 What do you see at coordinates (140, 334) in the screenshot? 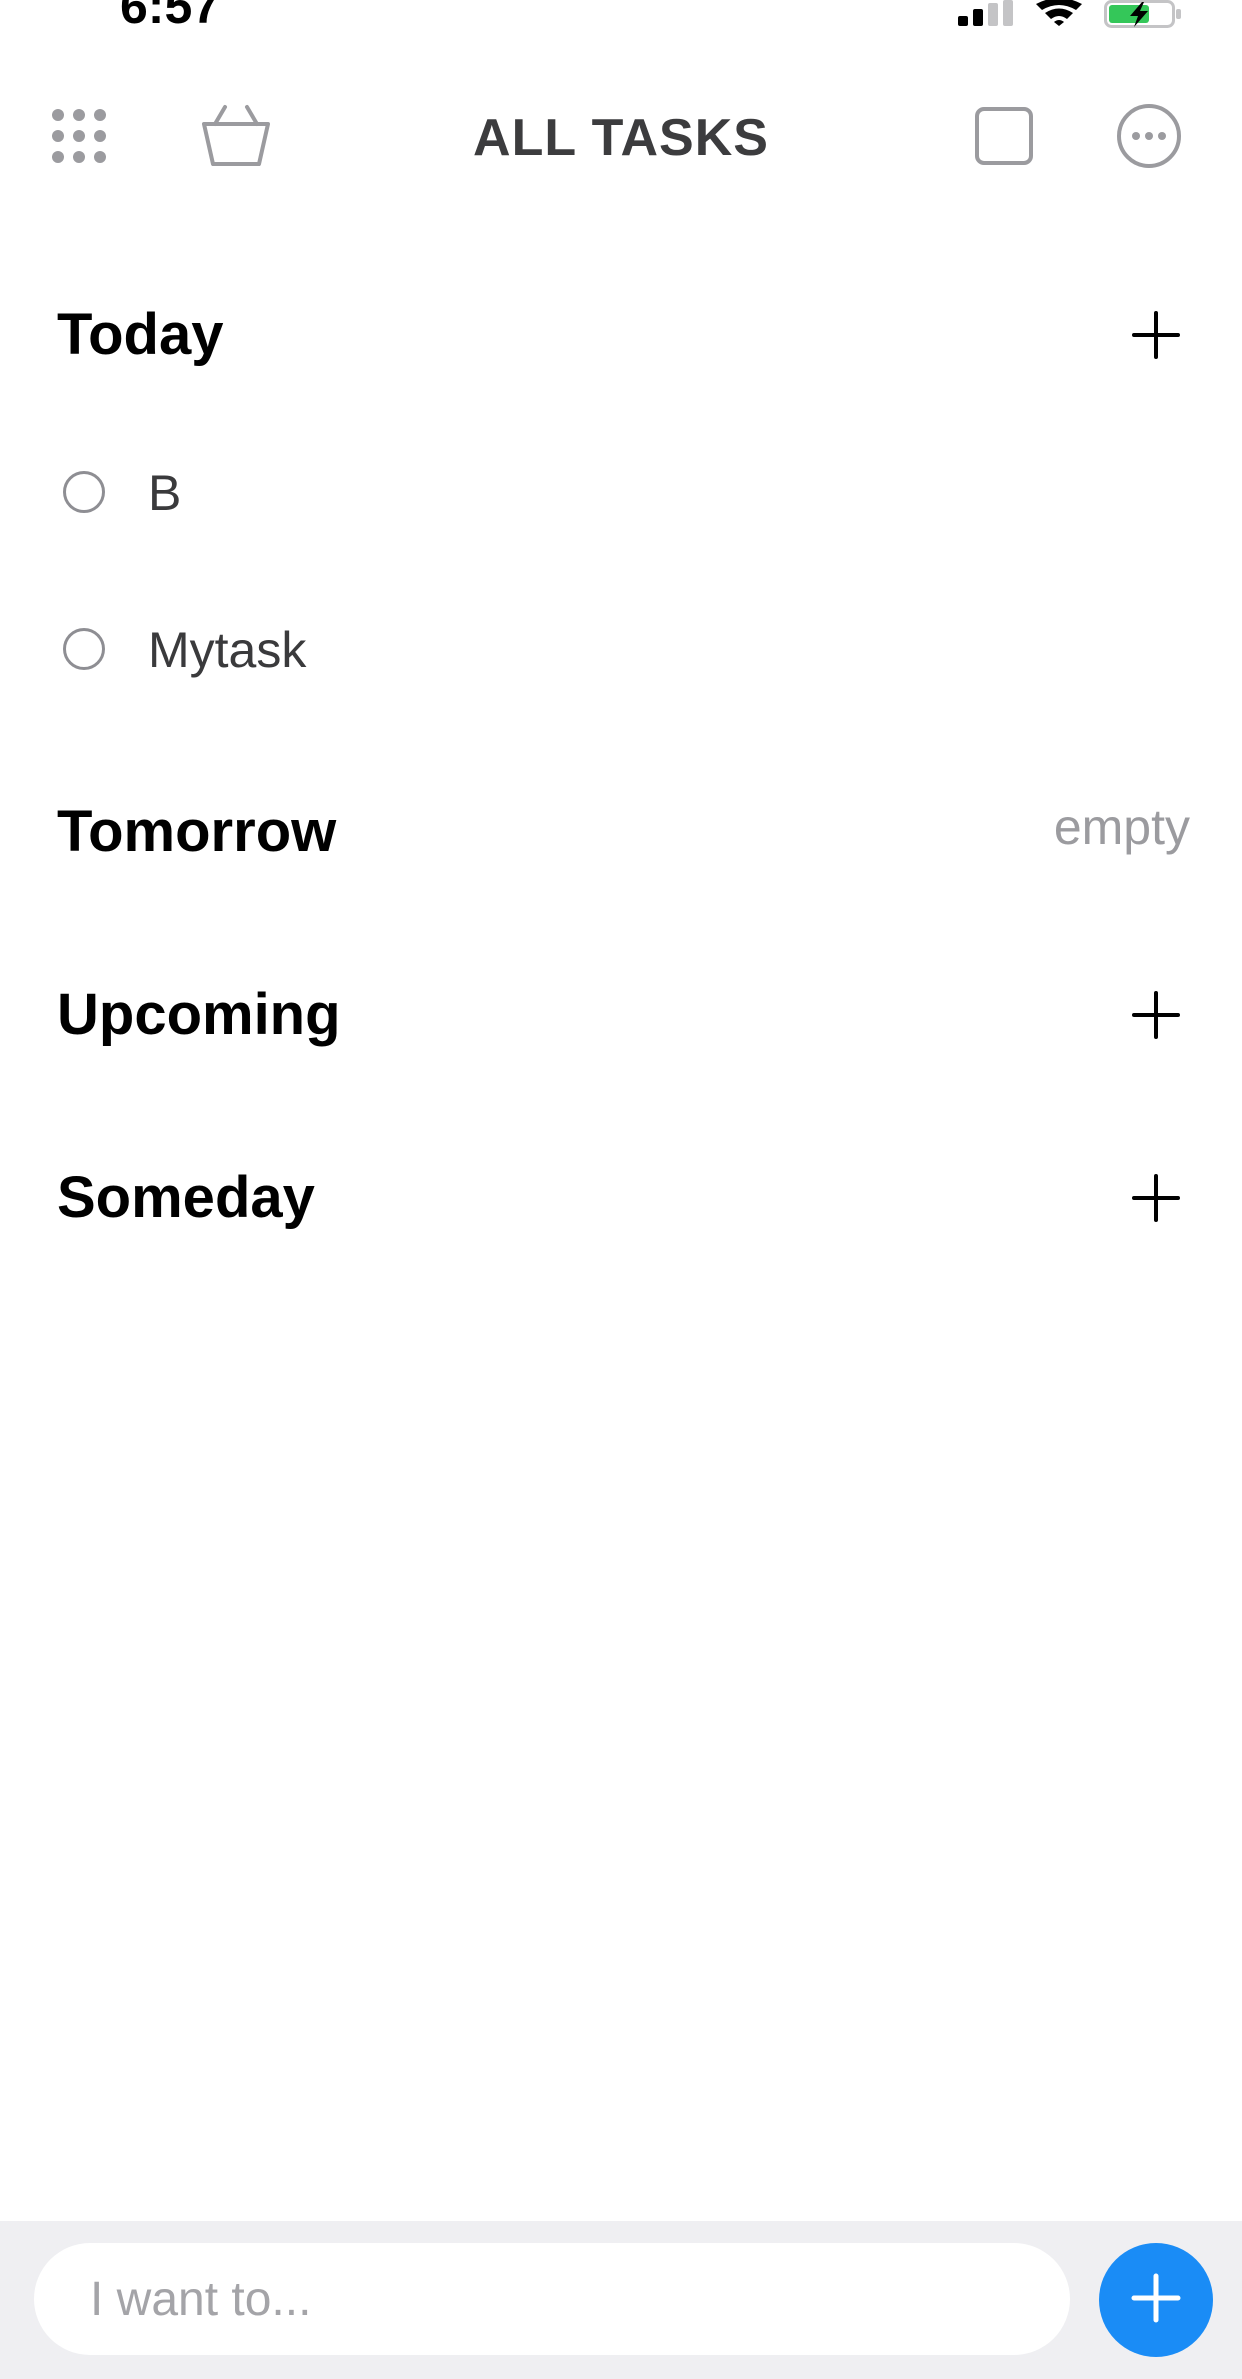
I see `section-title: Today` at bounding box center [140, 334].